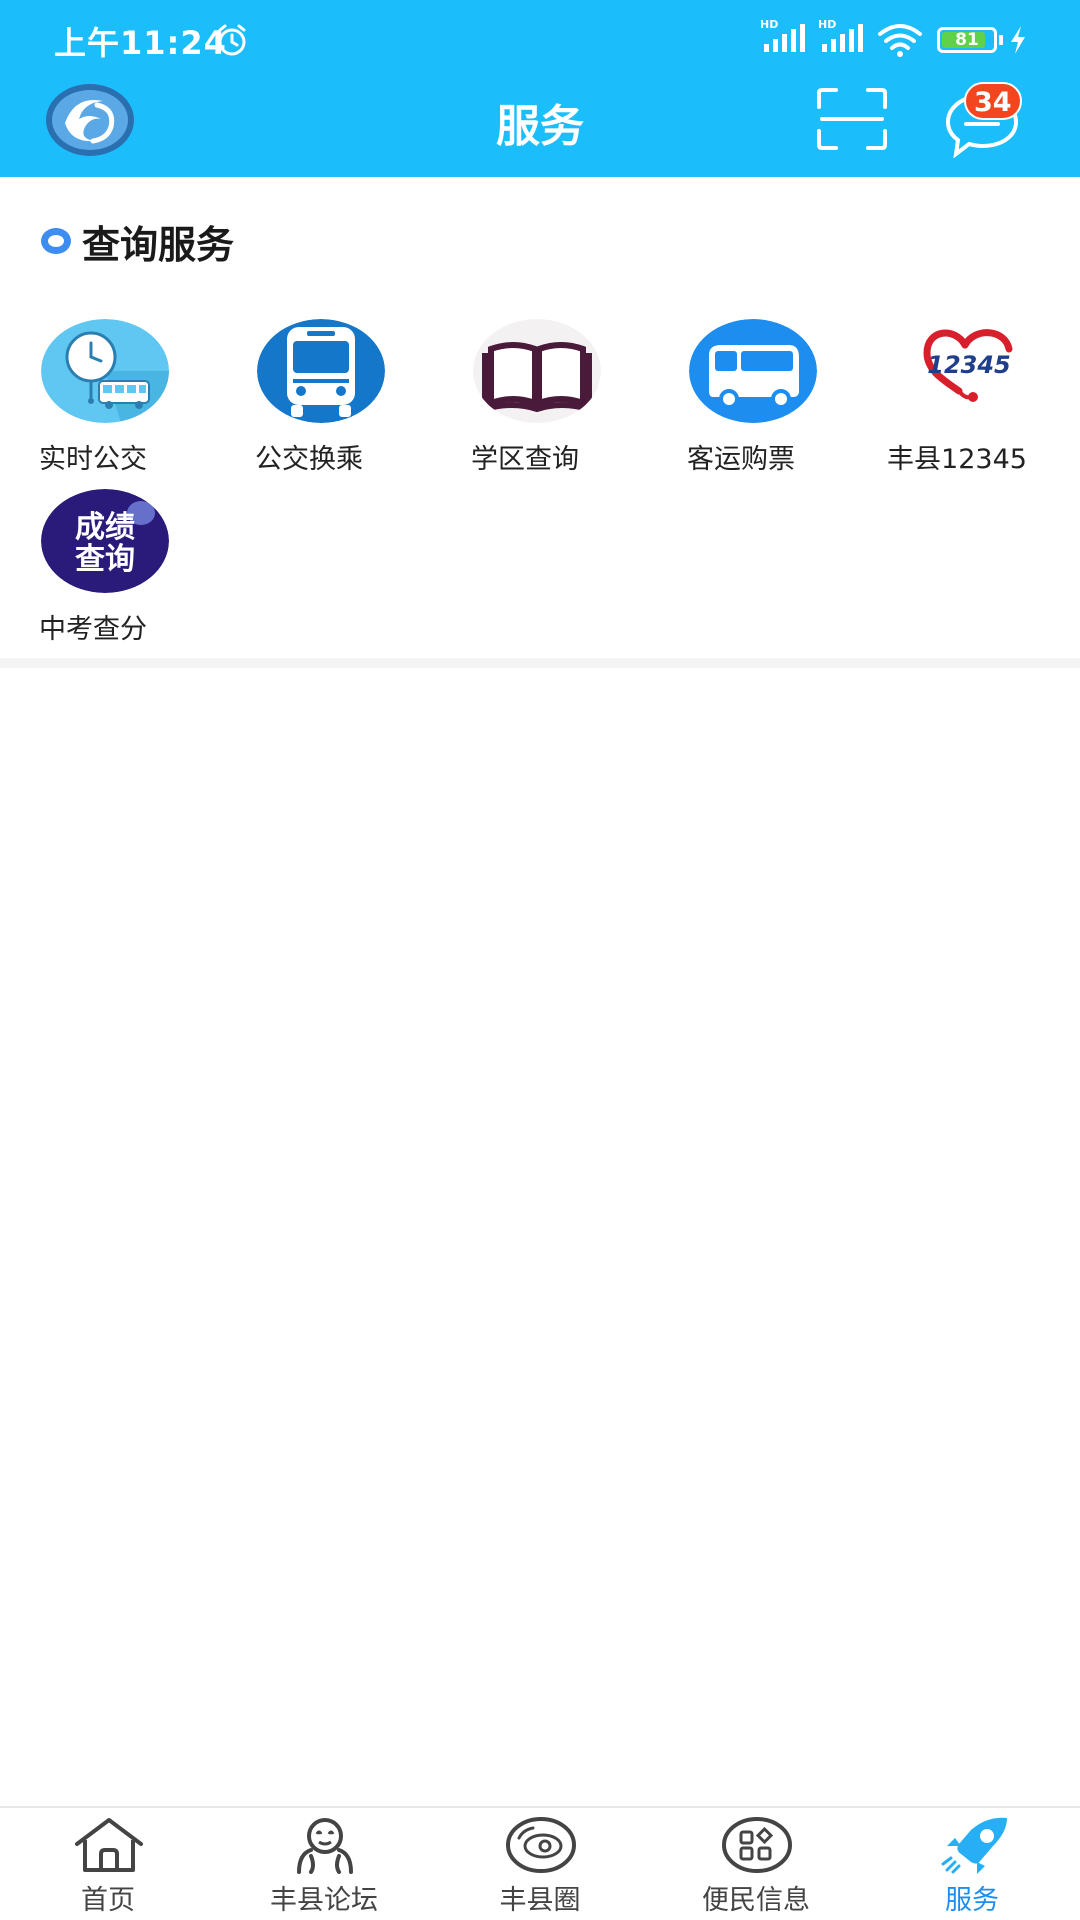 The height and width of the screenshot is (1920, 1080). I want to click on service-item-label: 客运购票, so click(741, 459).